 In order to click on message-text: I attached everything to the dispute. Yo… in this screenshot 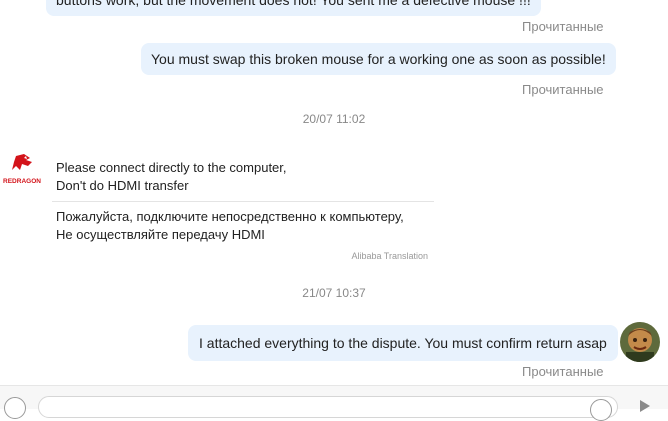, I will do `click(403, 343)`.